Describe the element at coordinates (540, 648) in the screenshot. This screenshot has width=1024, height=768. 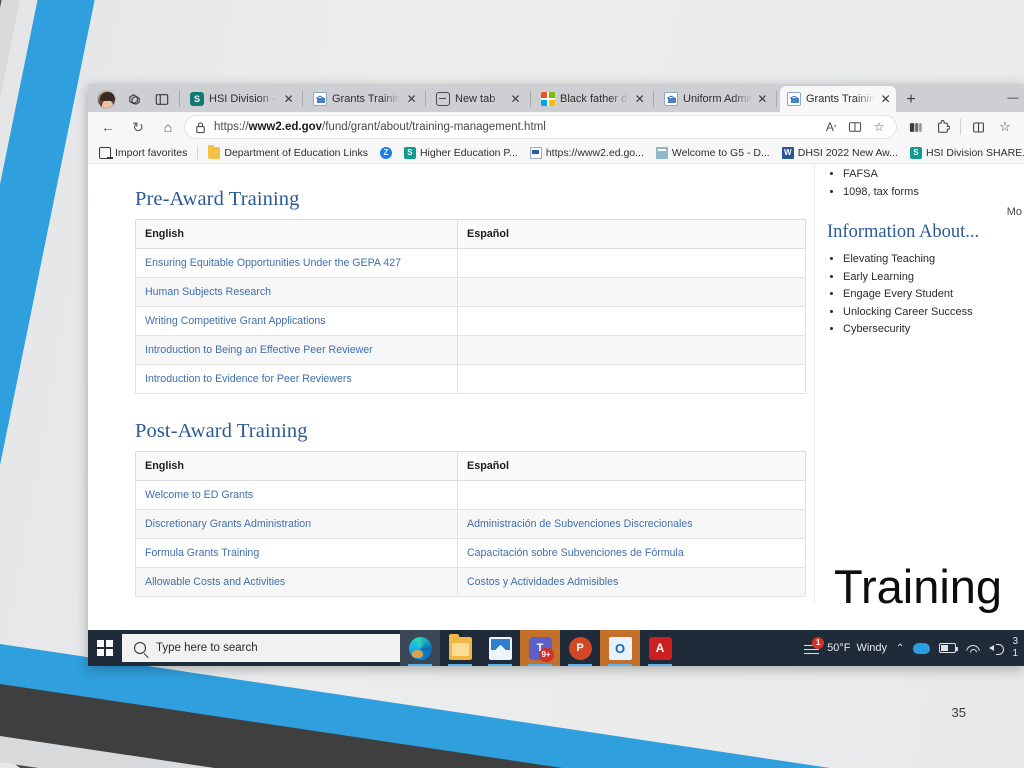
I see `taskbar-app-microsoft-teams: T 9+` at that location.